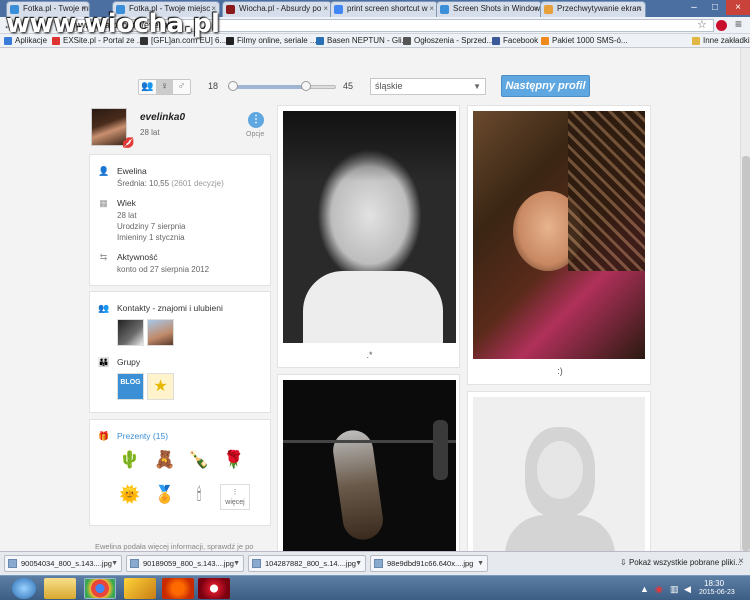 Image resolution: width=750 pixels, height=600 pixels. I want to click on windows-taskbar: ▲ ◉ ▥ ◀ 18:30 2015-06-23, so click(375, 587).